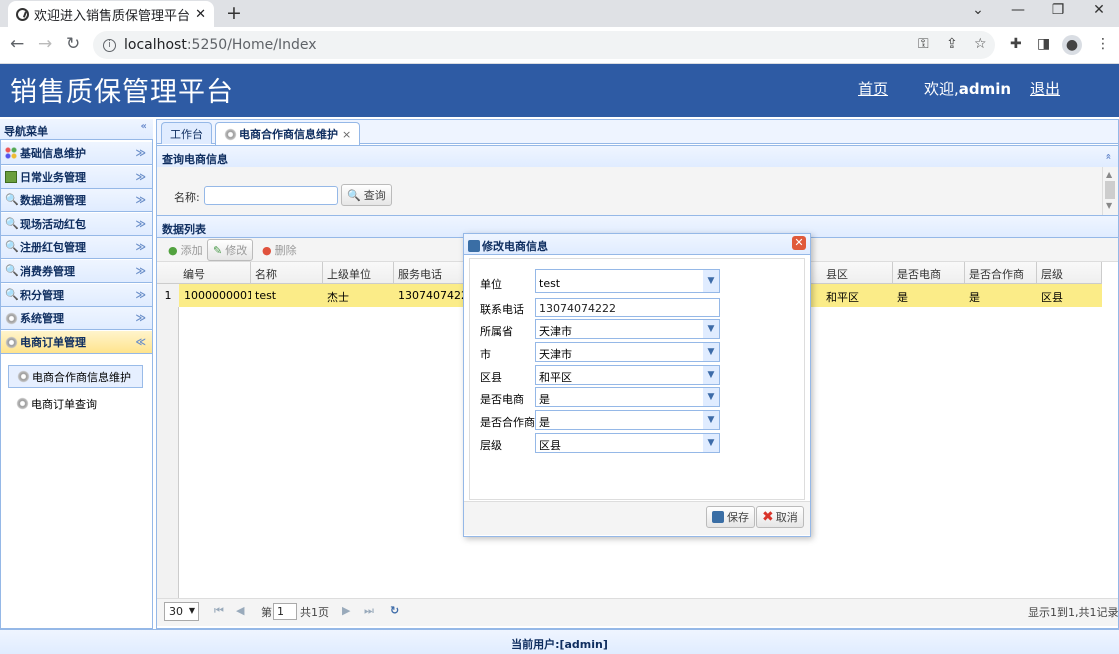 The height and width of the screenshot is (654, 1119). Describe the element at coordinates (1103, 44) in the screenshot. I see `menu-kebab-icon: ⋮` at that location.